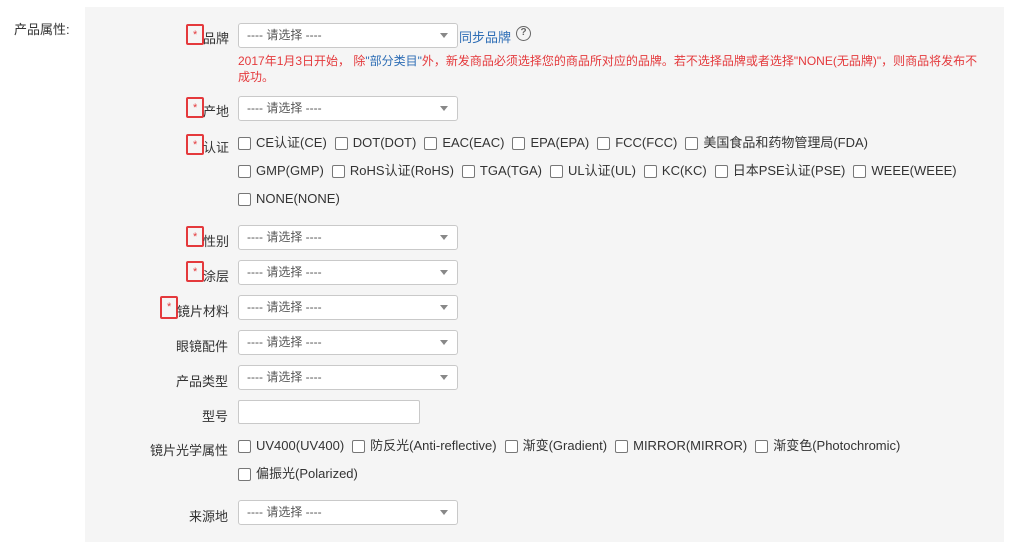 This screenshot has width=1014, height=549. What do you see at coordinates (789, 170) in the screenshot?
I see `checkbox-label: 日本PSE认证(PSE)` at bounding box center [789, 170].